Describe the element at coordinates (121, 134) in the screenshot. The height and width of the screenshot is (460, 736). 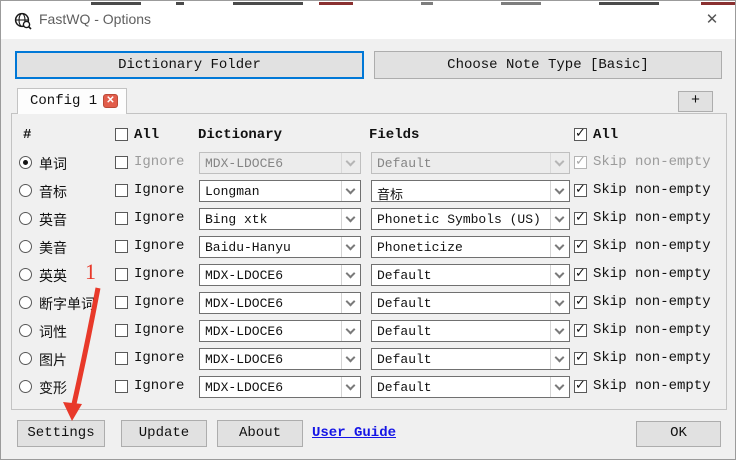
I see `select-all-ignore-checkbox` at that location.